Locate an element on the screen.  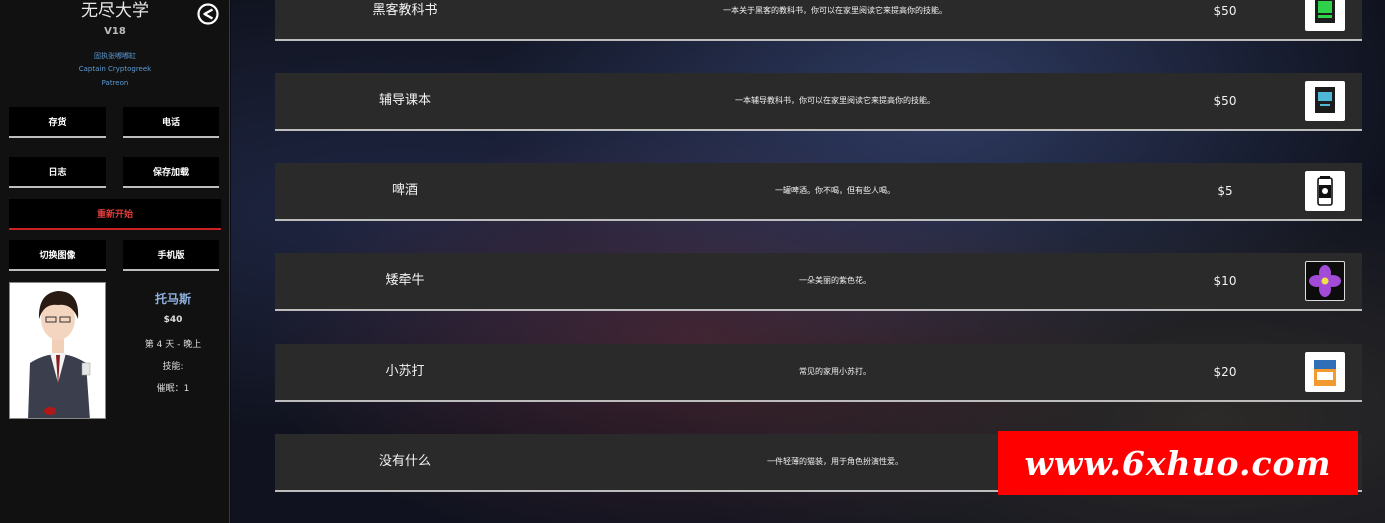
purple-flower-icon is located at coordinates (1325, 281).